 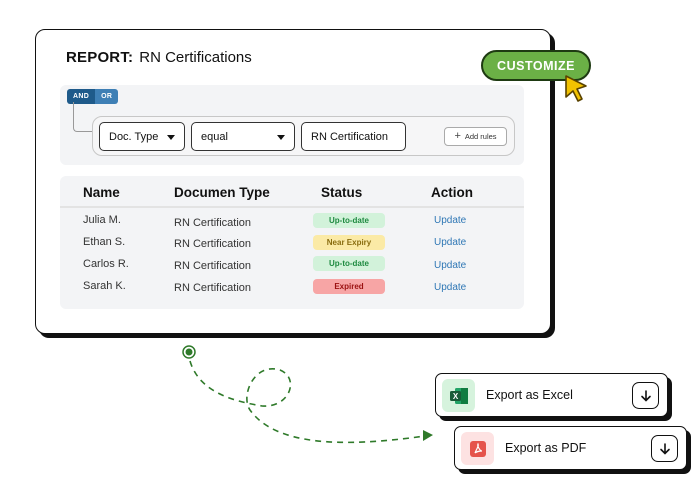 I want to click on excel-icon: X, so click(x=458, y=395).